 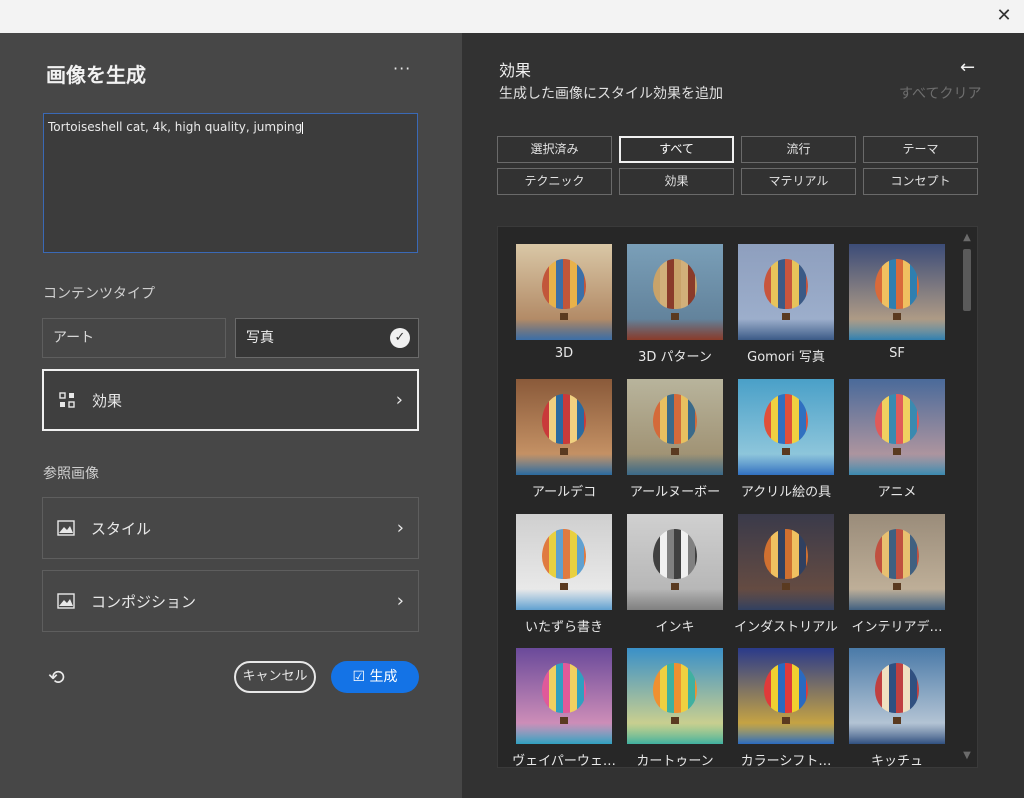 I want to click on effect-tile: 3D パターン, so click(x=675, y=304).